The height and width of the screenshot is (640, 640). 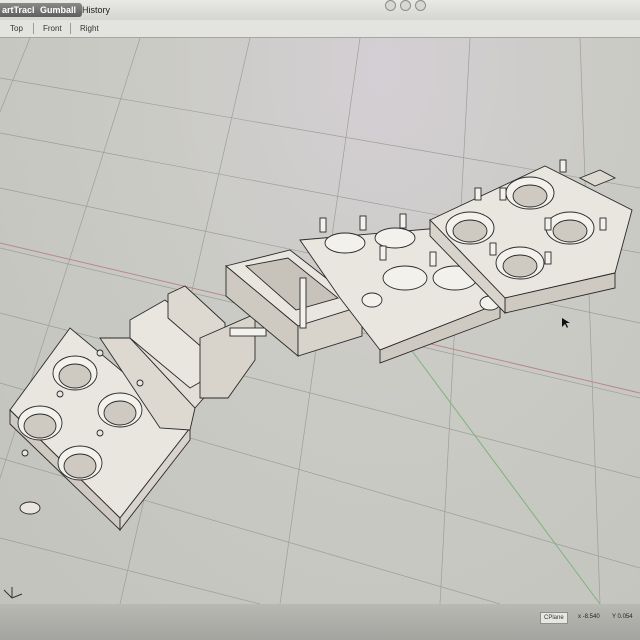 What do you see at coordinates (566, 323) in the screenshot?
I see `arrow-cursor-icon` at bounding box center [566, 323].